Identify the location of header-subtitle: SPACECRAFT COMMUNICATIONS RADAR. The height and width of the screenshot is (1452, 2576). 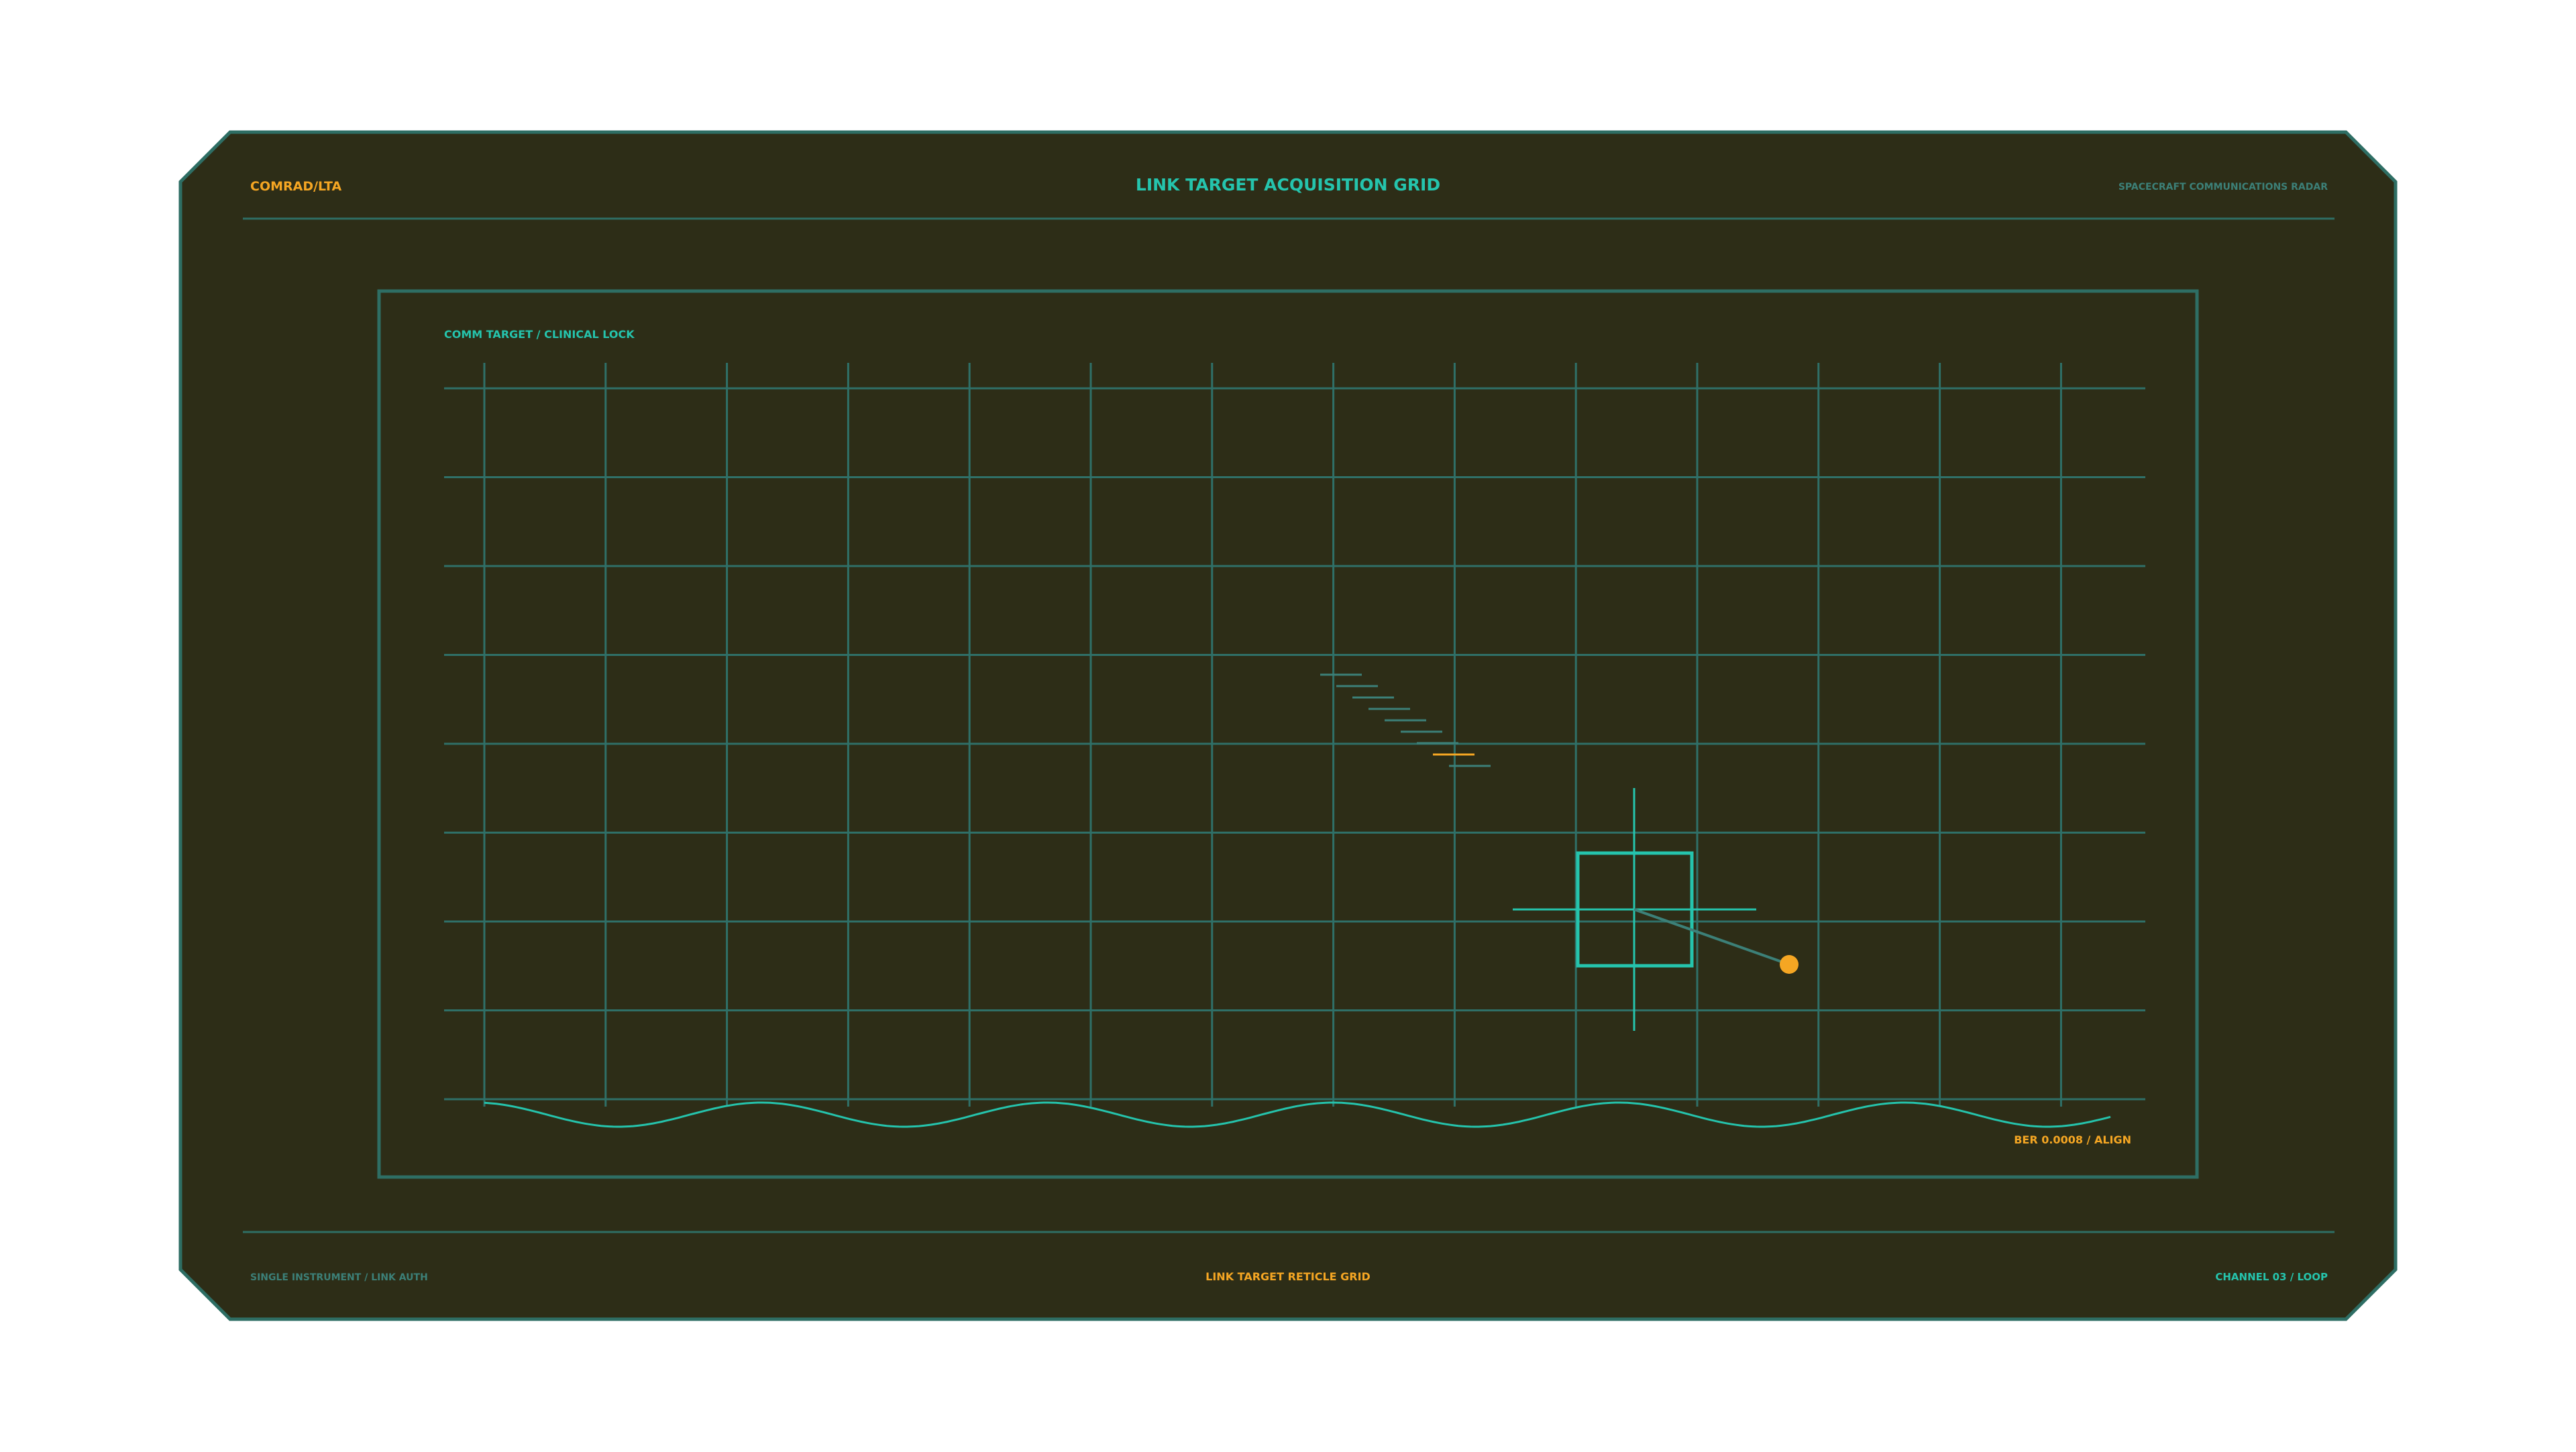
(2223, 187).